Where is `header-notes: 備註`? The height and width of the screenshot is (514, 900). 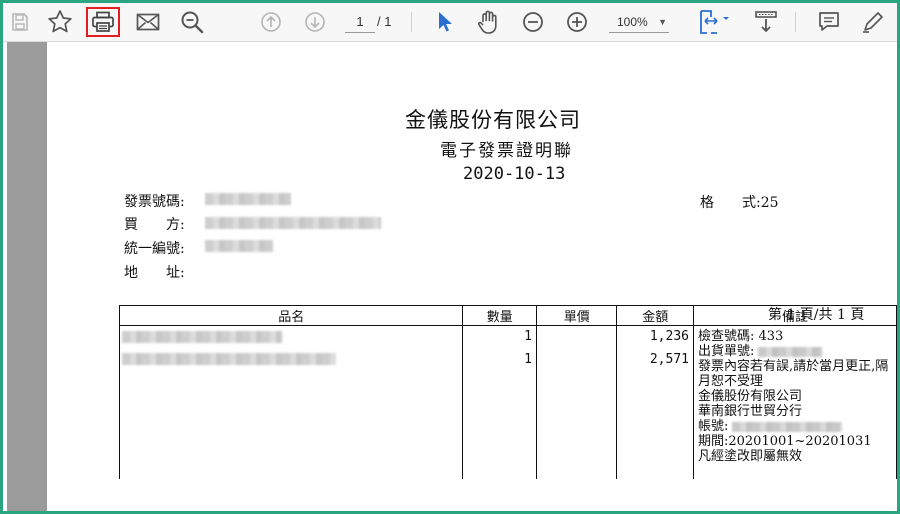
header-notes: 備註 is located at coordinates (794, 315).